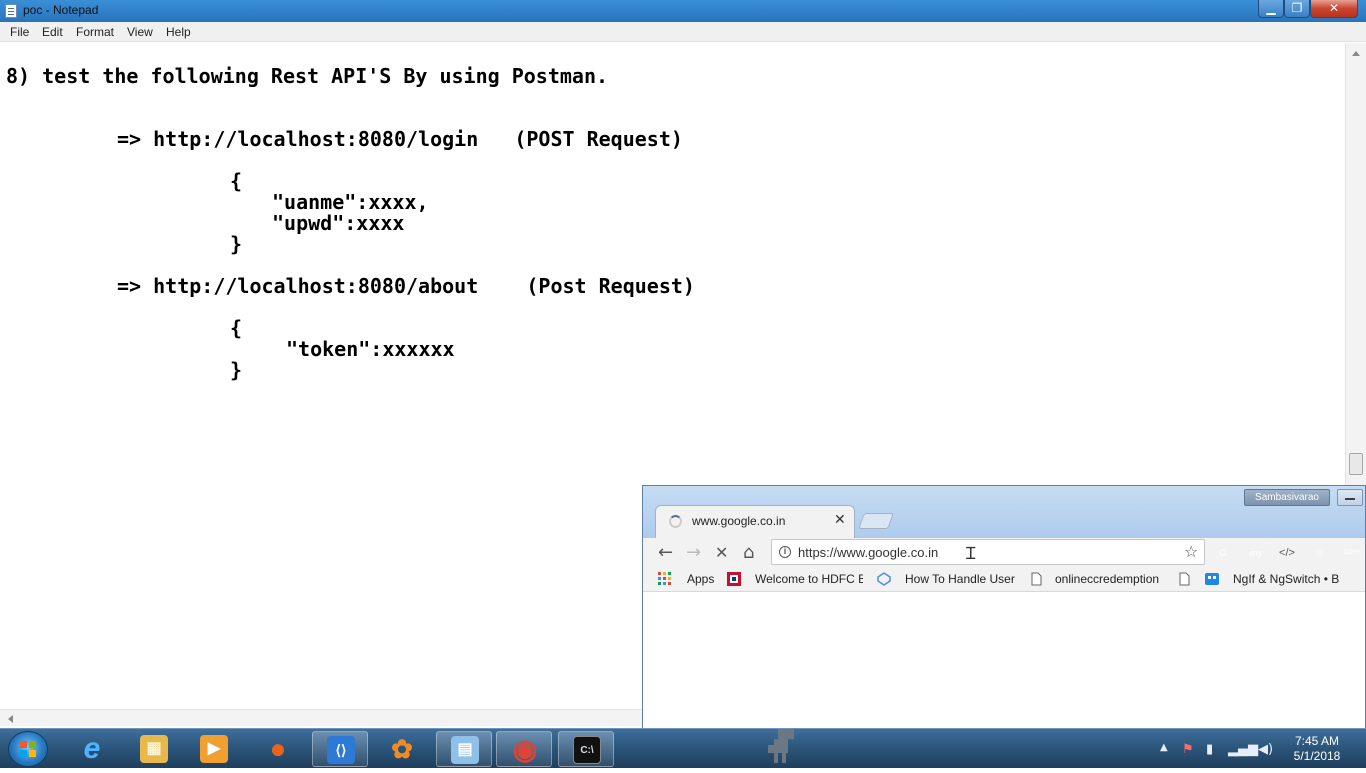 This screenshot has height=773, width=1366. What do you see at coordinates (683, 32) in the screenshot?
I see `menu-bar: File Edit Format View Help` at bounding box center [683, 32].